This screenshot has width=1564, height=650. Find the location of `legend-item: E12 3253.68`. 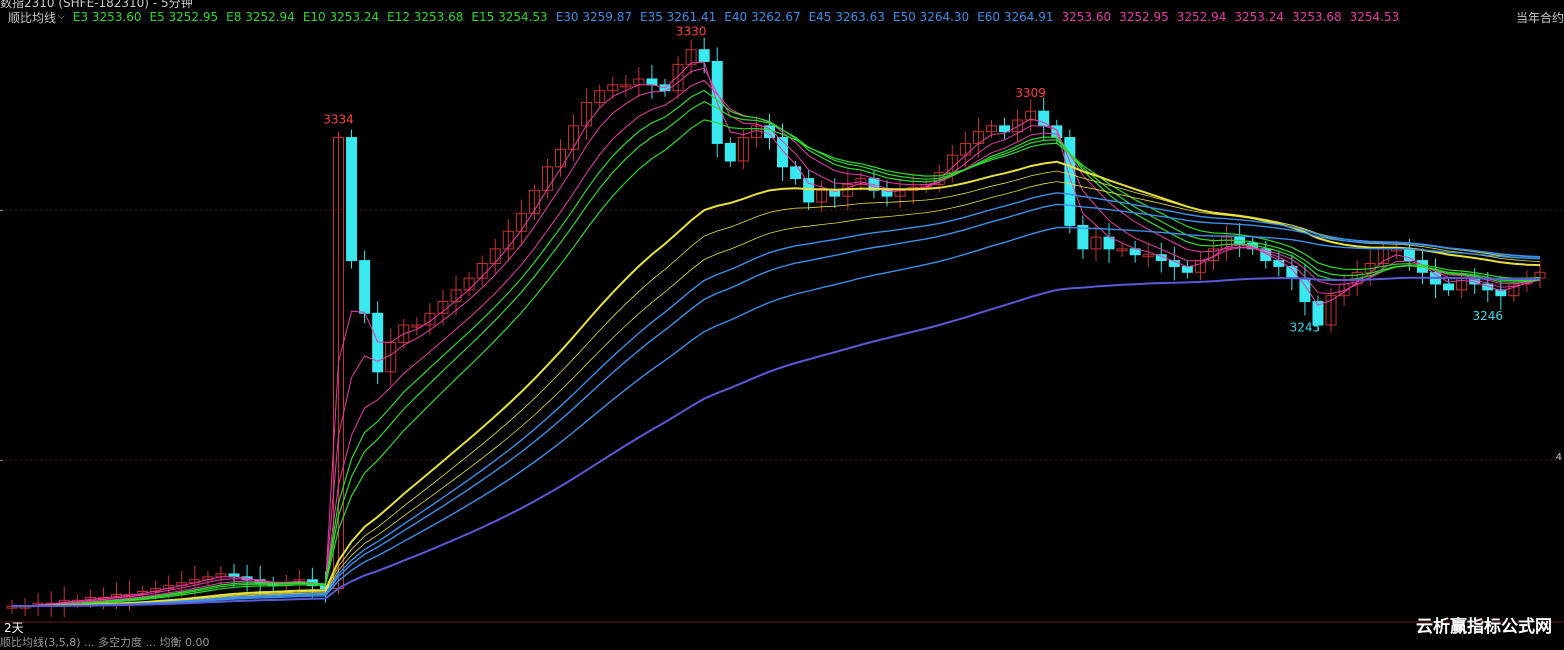

legend-item: E12 3253.68 is located at coordinates (425, 17).